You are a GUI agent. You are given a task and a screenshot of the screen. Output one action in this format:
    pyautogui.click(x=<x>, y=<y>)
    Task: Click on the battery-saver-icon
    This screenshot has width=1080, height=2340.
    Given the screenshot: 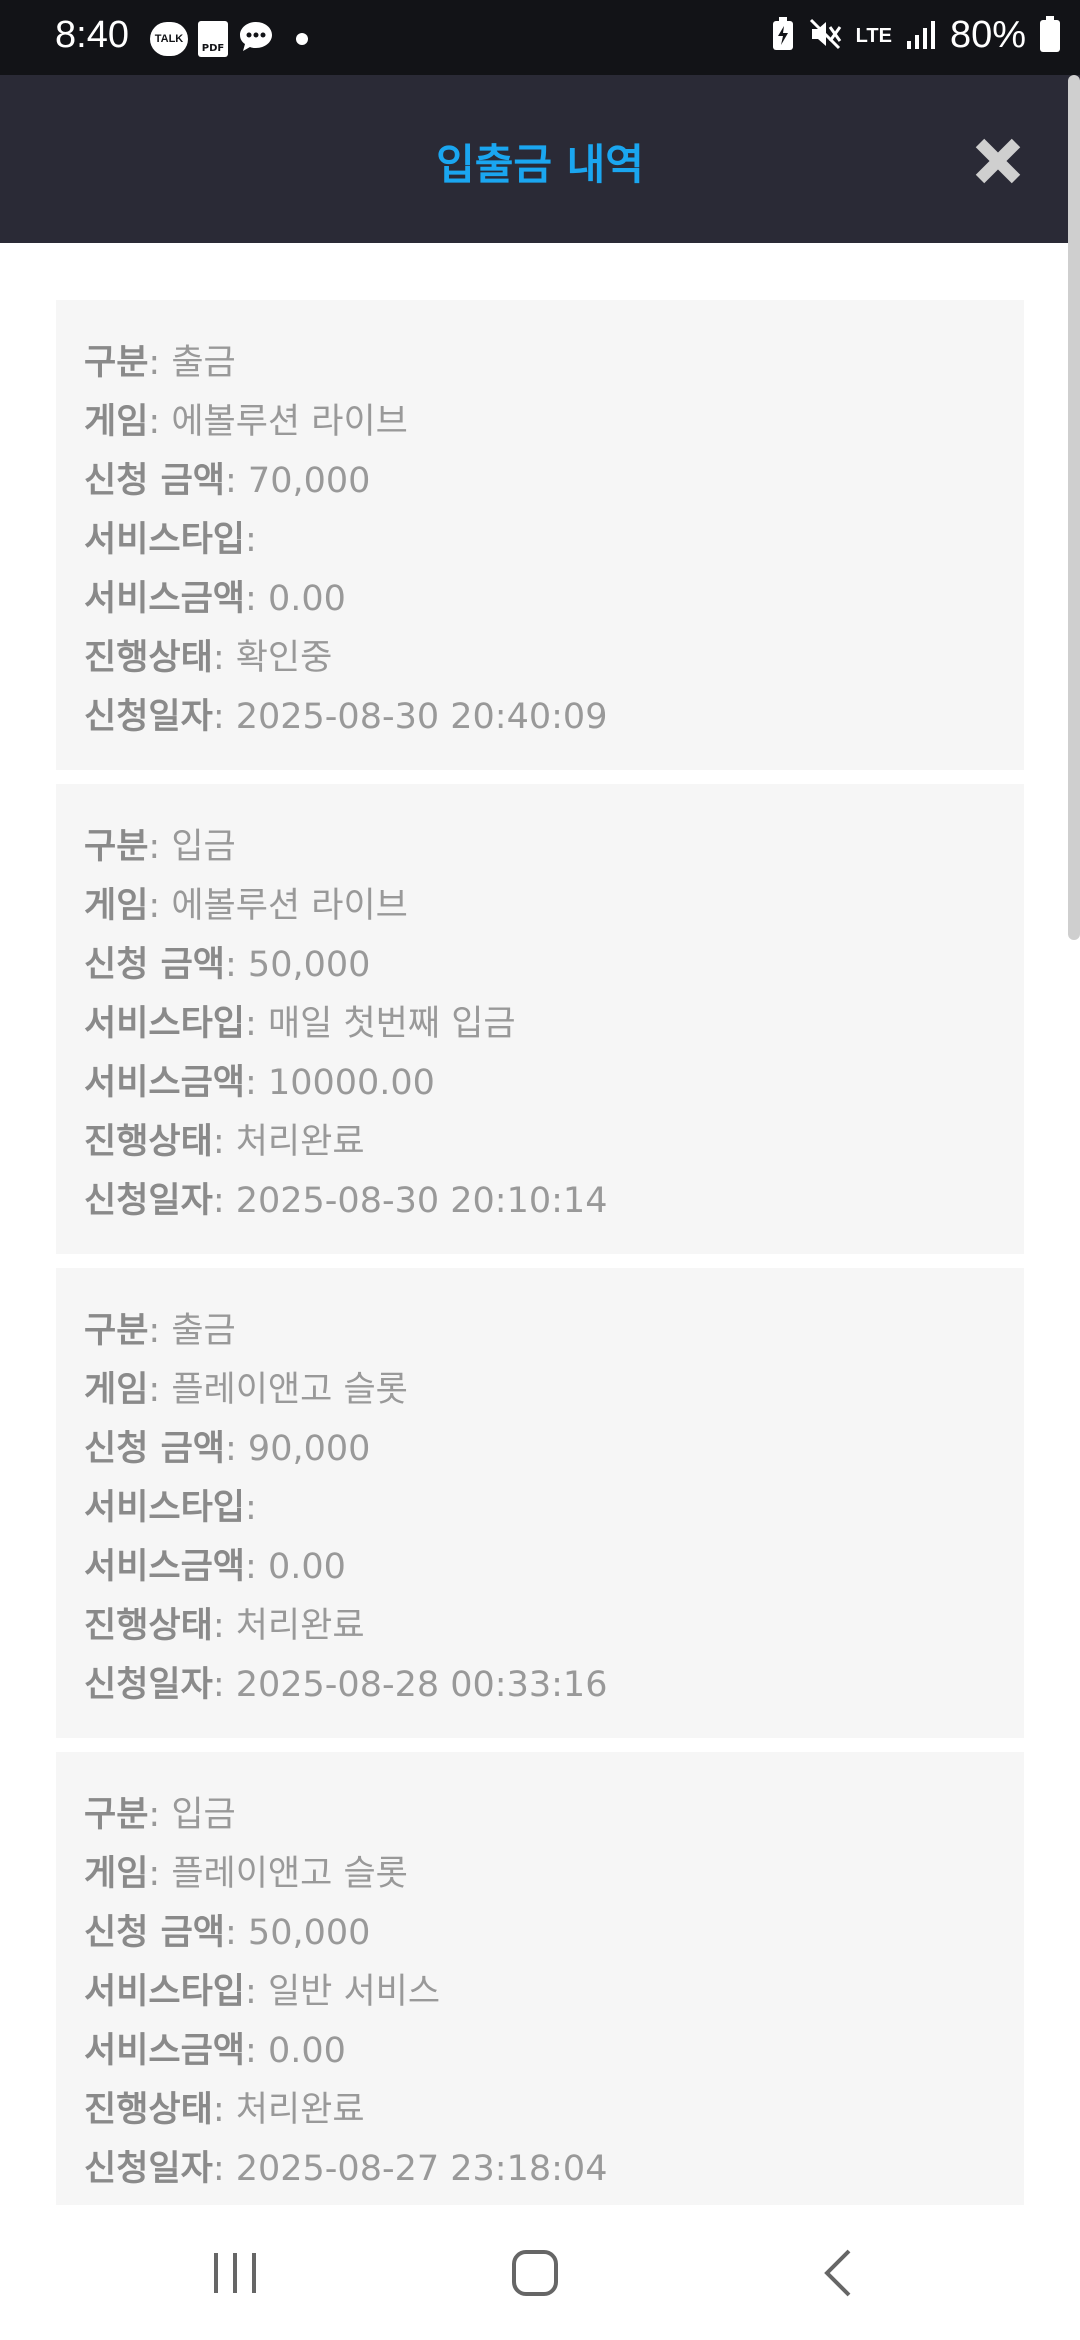 What is the action you would take?
    pyautogui.click(x=783, y=35)
    